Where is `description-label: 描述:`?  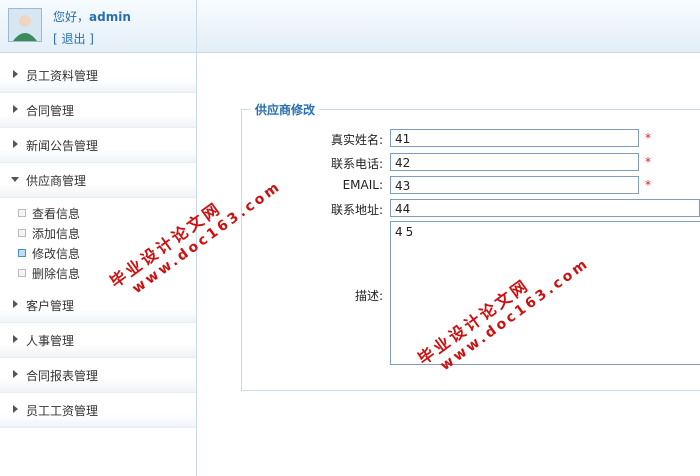 description-label: 描述: is located at coordinates (368, 296).